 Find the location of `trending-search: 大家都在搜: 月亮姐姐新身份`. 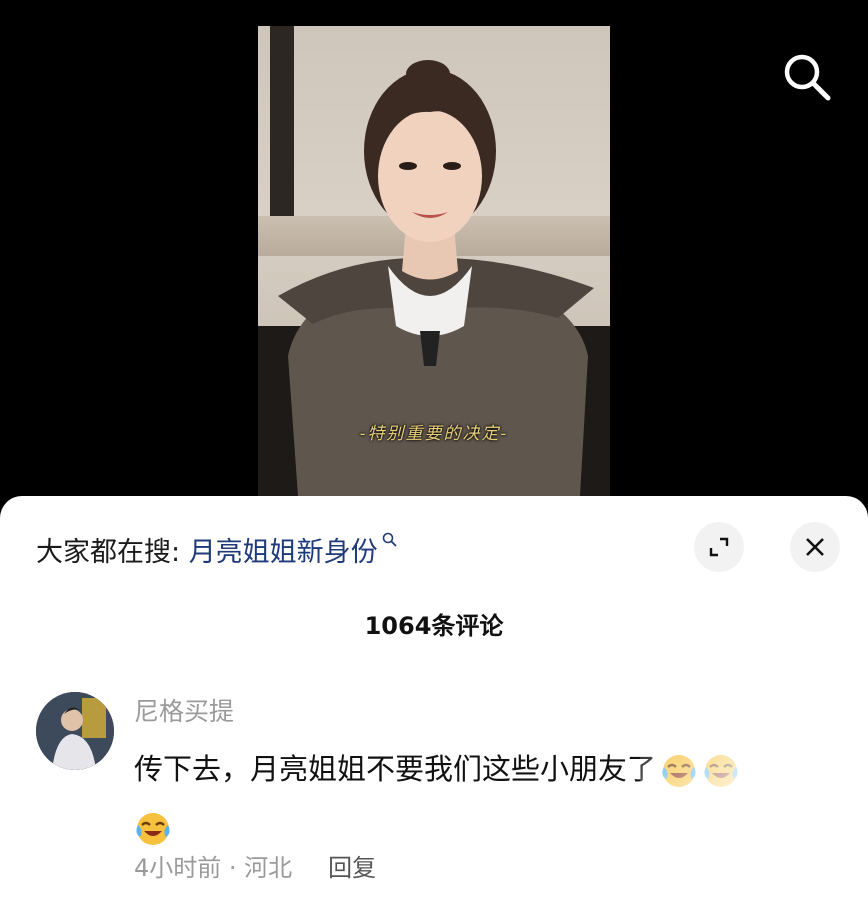

trending-search: 大家都在搜: 月亮姐姐新身份 is located at coordinates (217, 549).